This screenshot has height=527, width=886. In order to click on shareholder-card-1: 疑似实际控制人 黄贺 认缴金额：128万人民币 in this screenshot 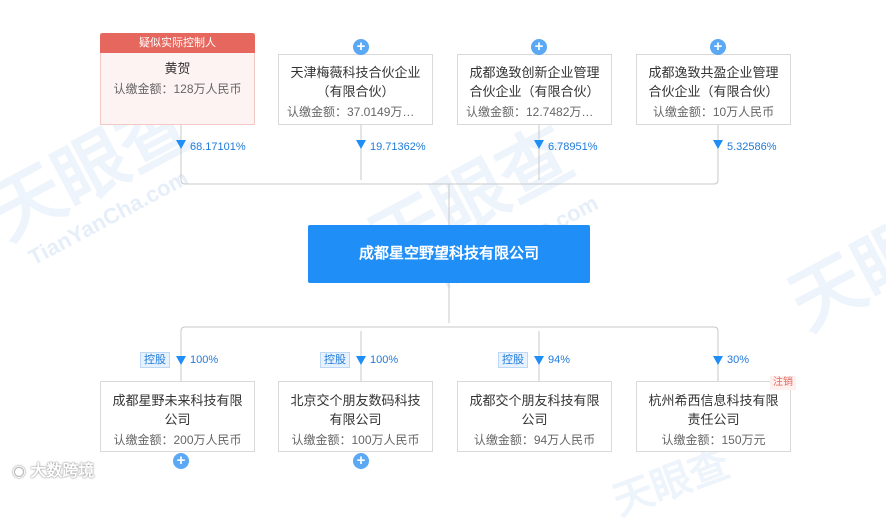, I will do `click(177, 79)`.